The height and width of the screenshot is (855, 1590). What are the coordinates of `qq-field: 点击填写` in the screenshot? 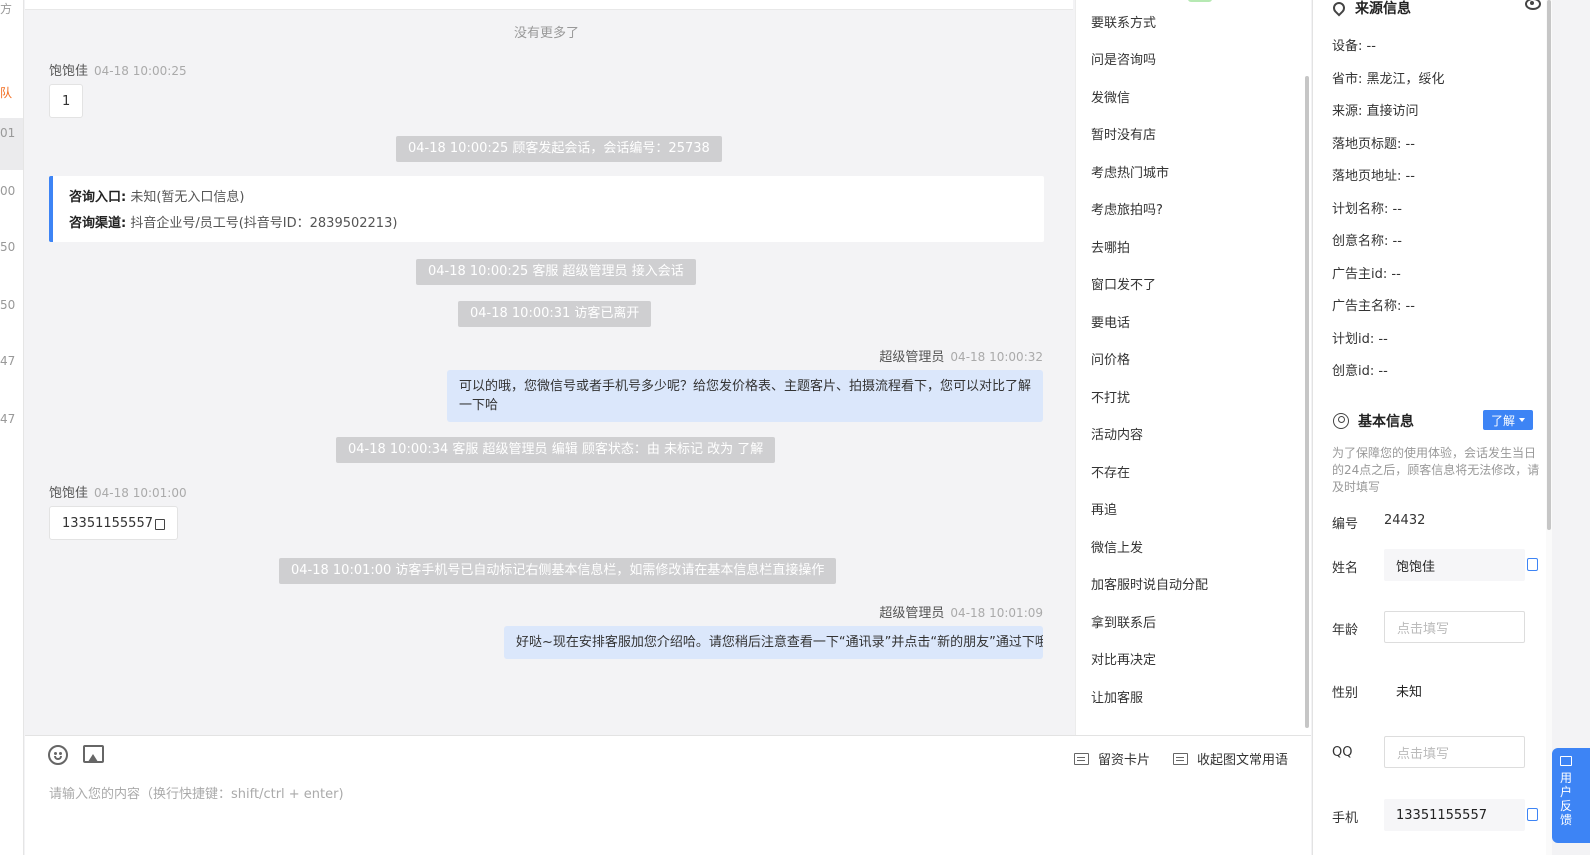 It's located at (1454, 752).